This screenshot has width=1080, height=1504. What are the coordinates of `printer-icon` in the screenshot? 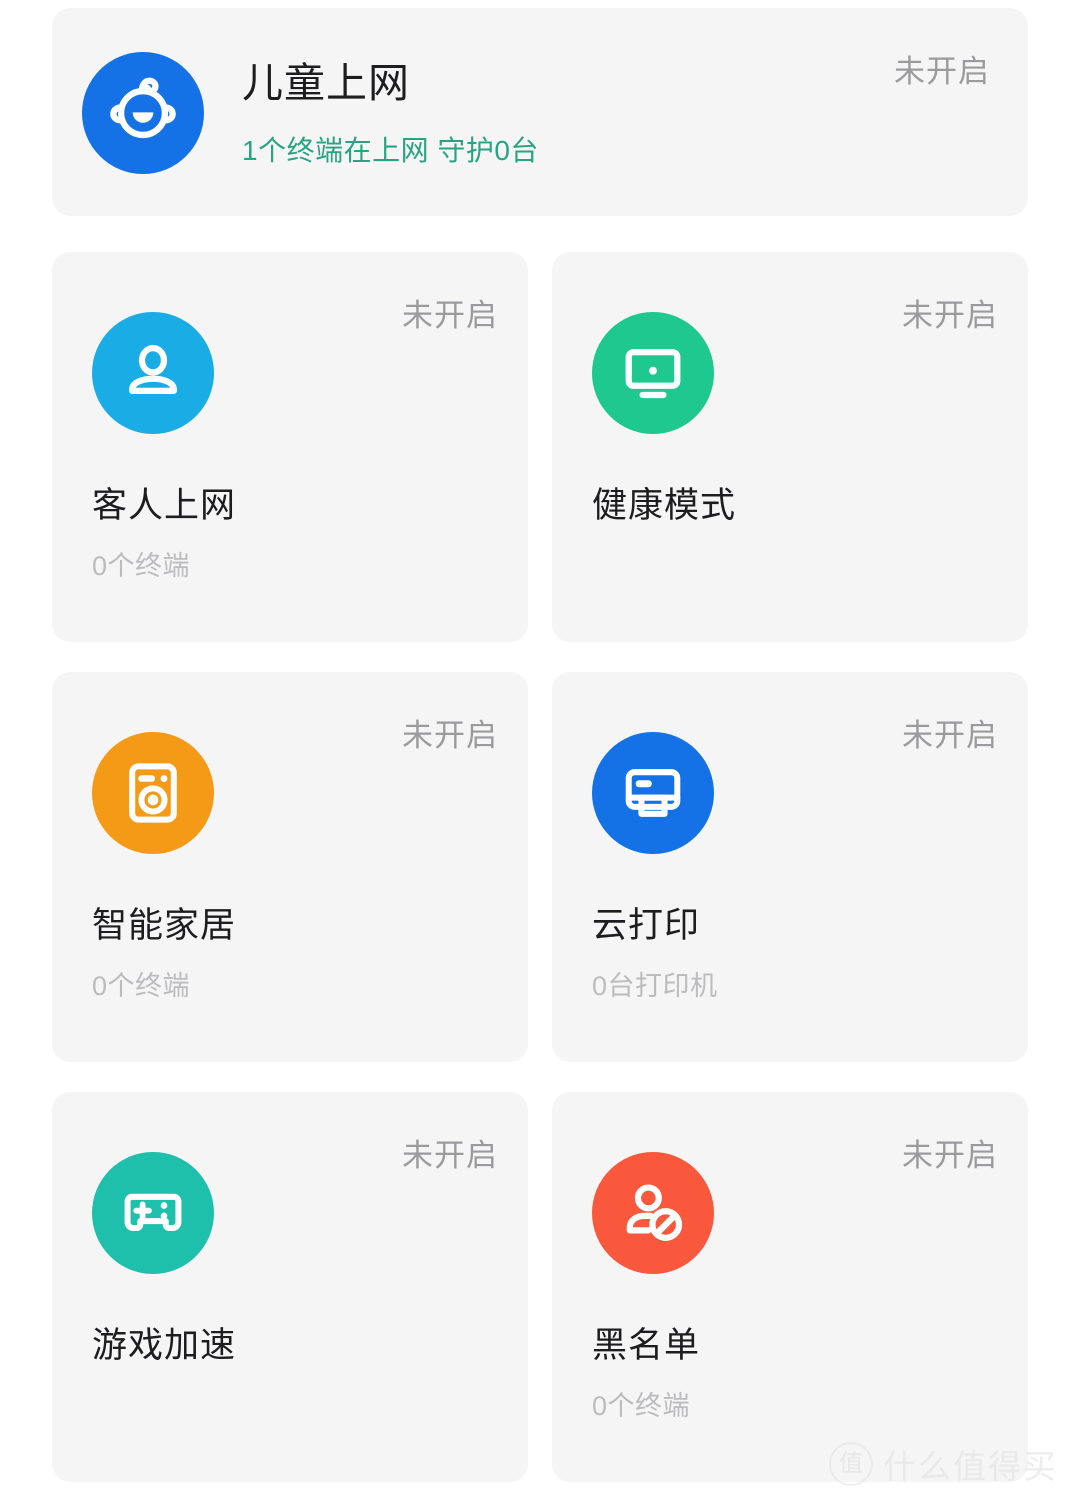 It's located at (653, 793).